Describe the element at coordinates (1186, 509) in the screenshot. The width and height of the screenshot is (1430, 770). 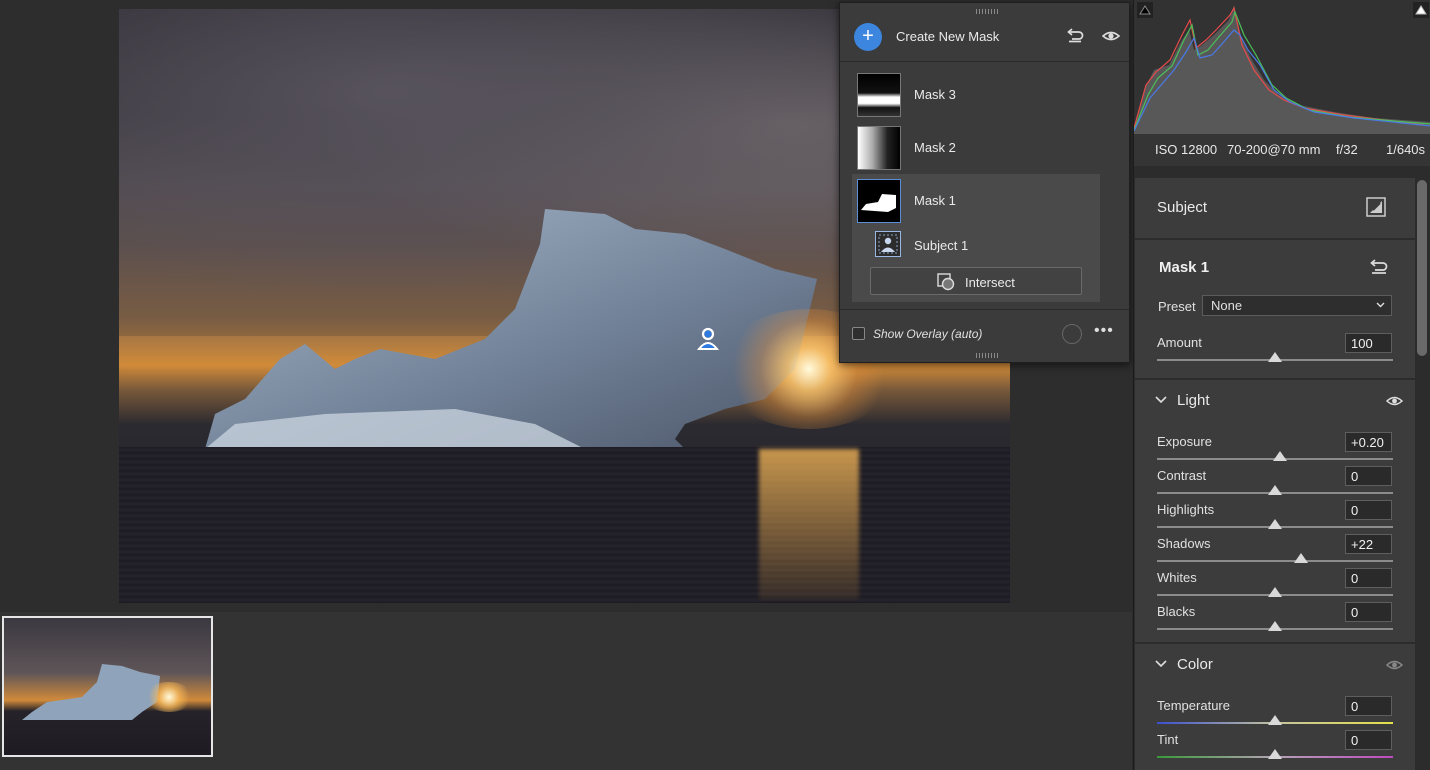
I see `slider-label: Highlights` at that location.